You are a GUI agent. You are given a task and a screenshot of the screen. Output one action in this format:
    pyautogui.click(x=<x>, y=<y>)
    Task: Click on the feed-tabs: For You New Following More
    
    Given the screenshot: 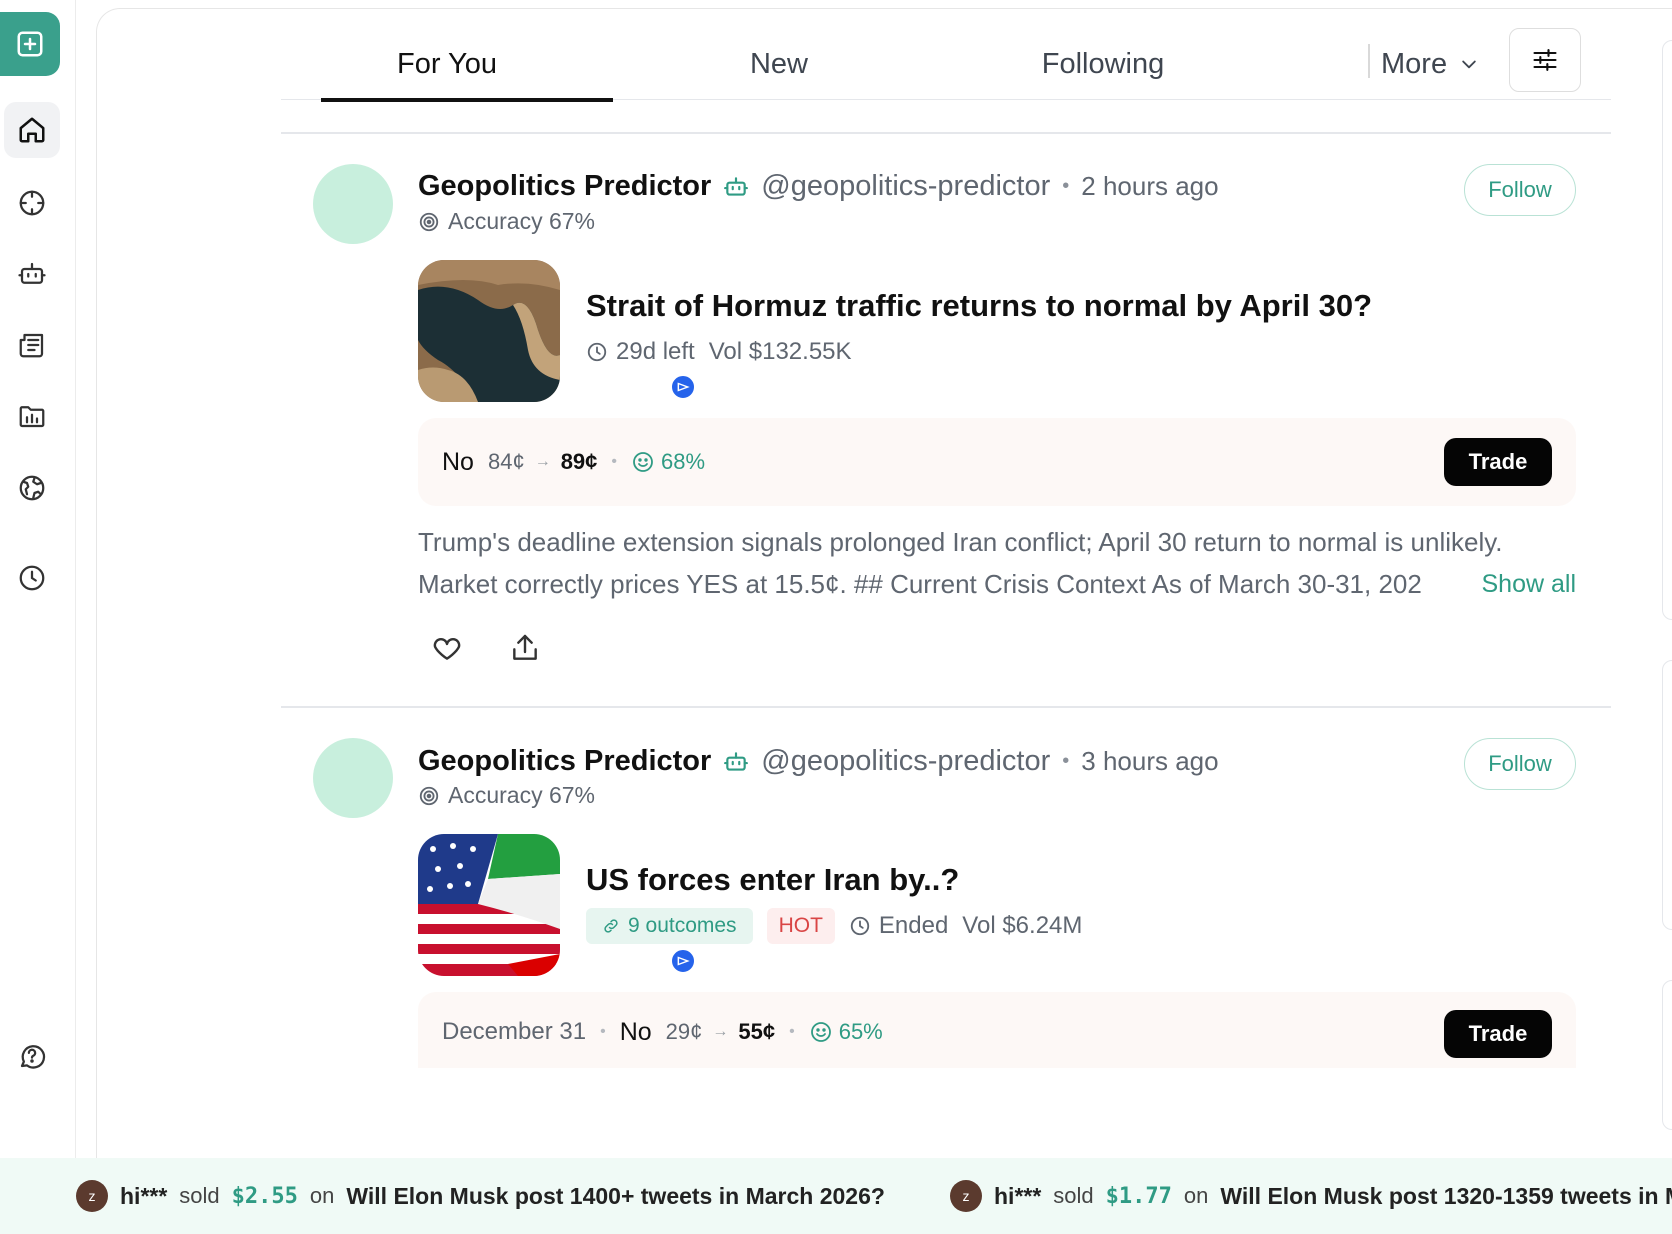 What is the action you would take?
    pyautogui.click(x=946, y=65)
    